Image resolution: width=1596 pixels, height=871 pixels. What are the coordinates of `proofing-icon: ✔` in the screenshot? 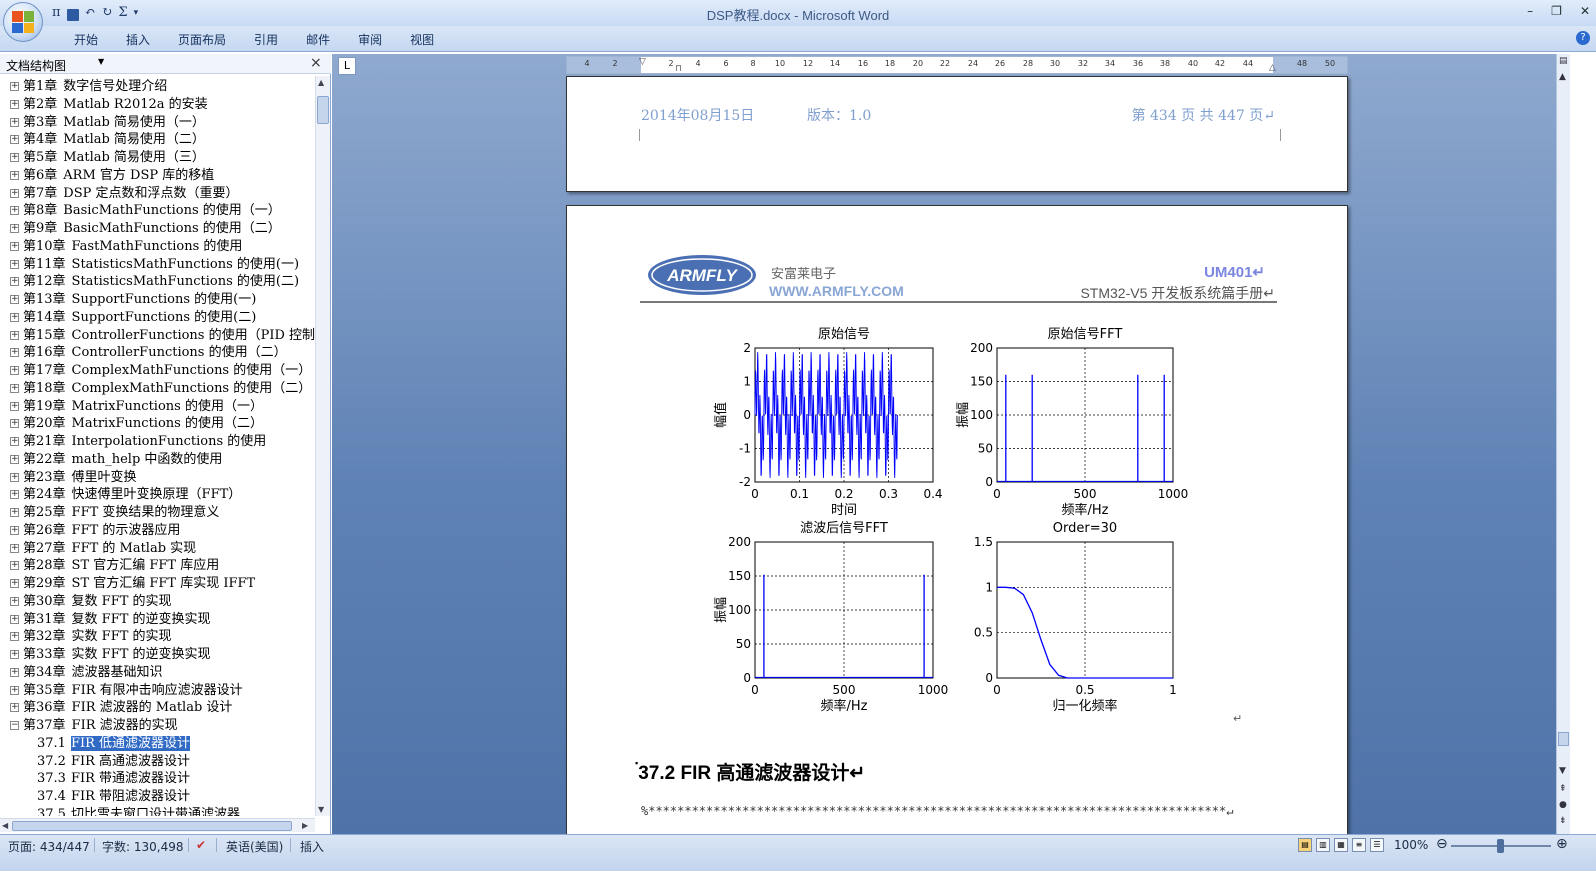 It's located at (201, 845).